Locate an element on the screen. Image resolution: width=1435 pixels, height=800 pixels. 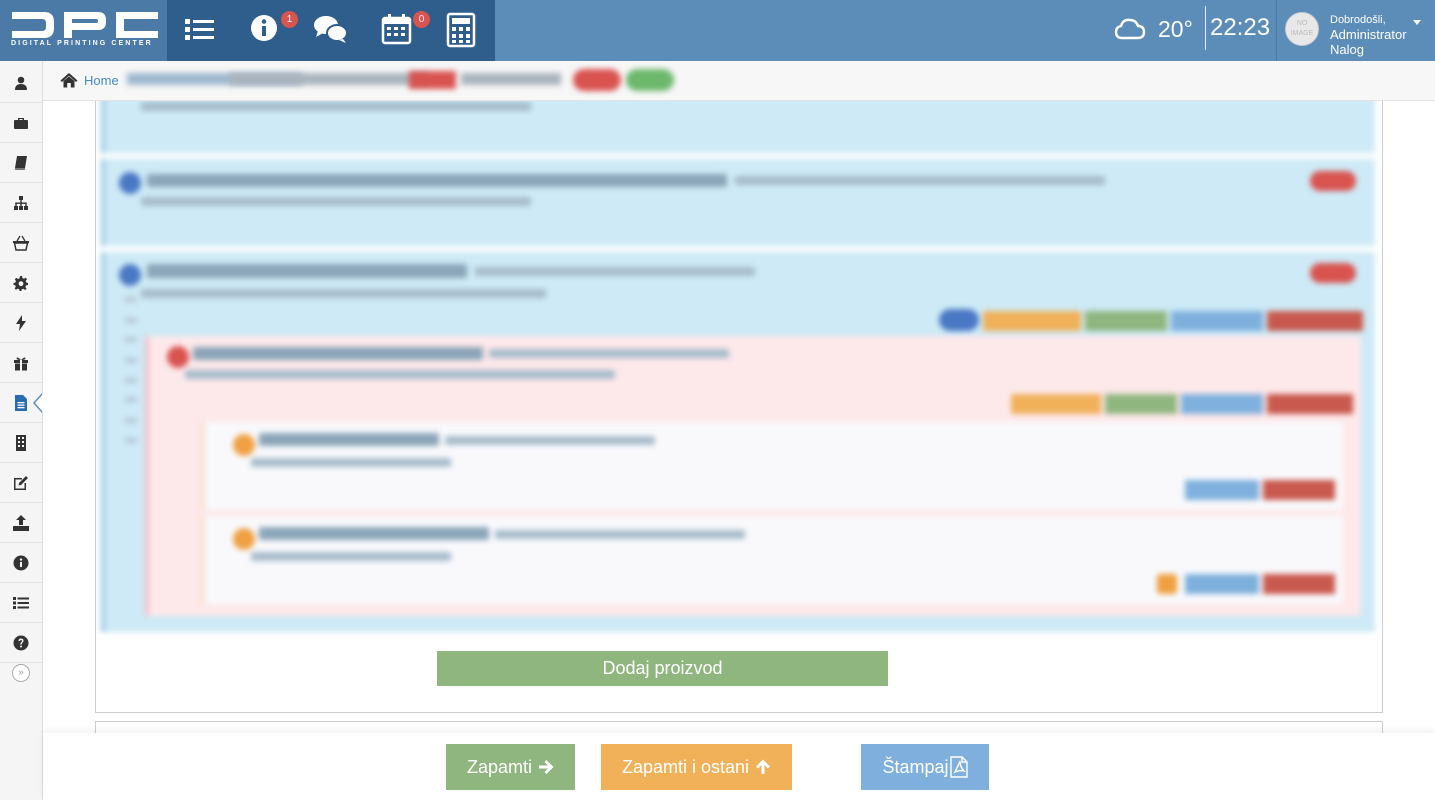
document-icon is located at coordinates (21, 402).